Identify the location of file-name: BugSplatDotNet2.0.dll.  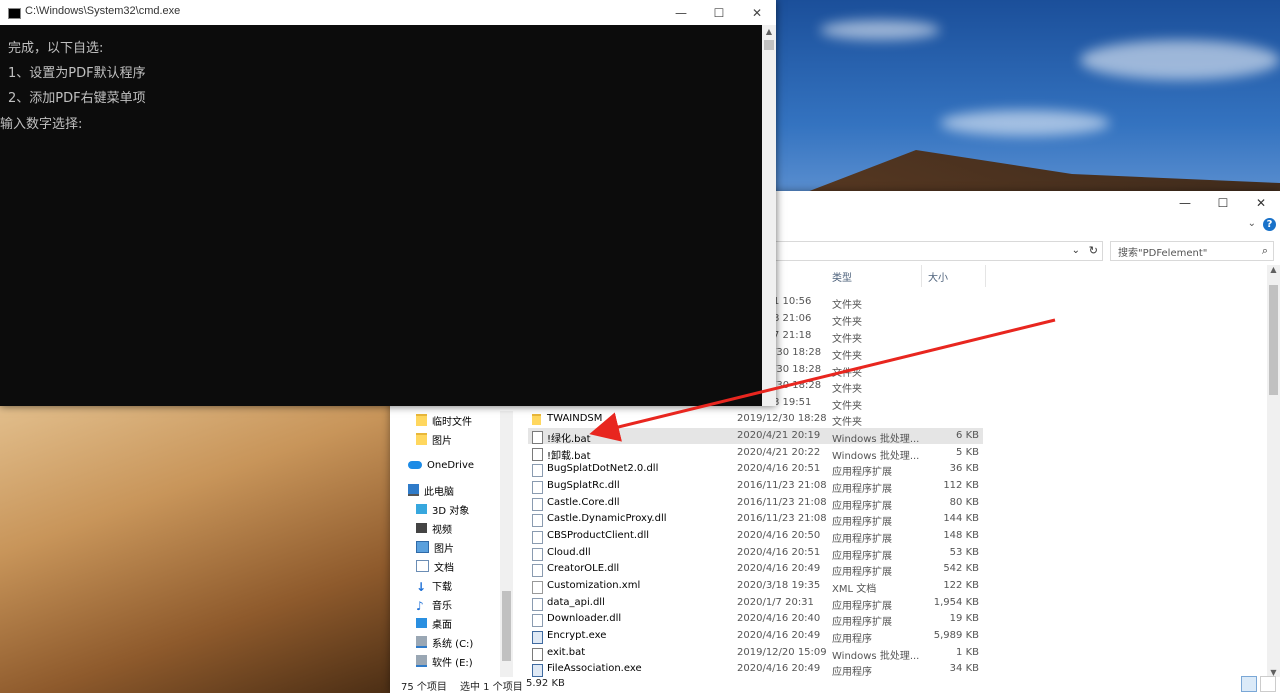
(603, 468).